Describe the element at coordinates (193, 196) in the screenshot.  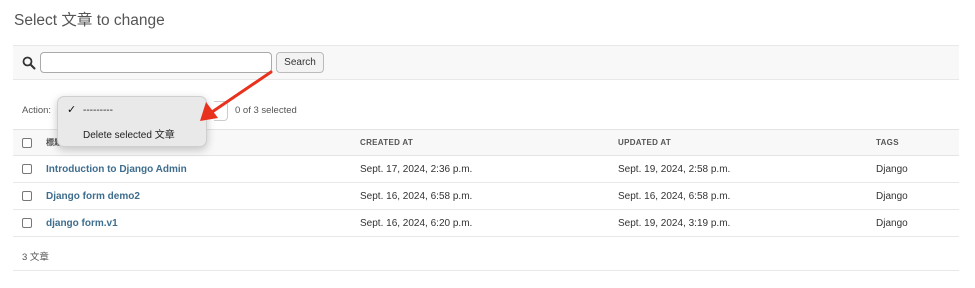
I see `title-cell: Django form demo2` at that location.